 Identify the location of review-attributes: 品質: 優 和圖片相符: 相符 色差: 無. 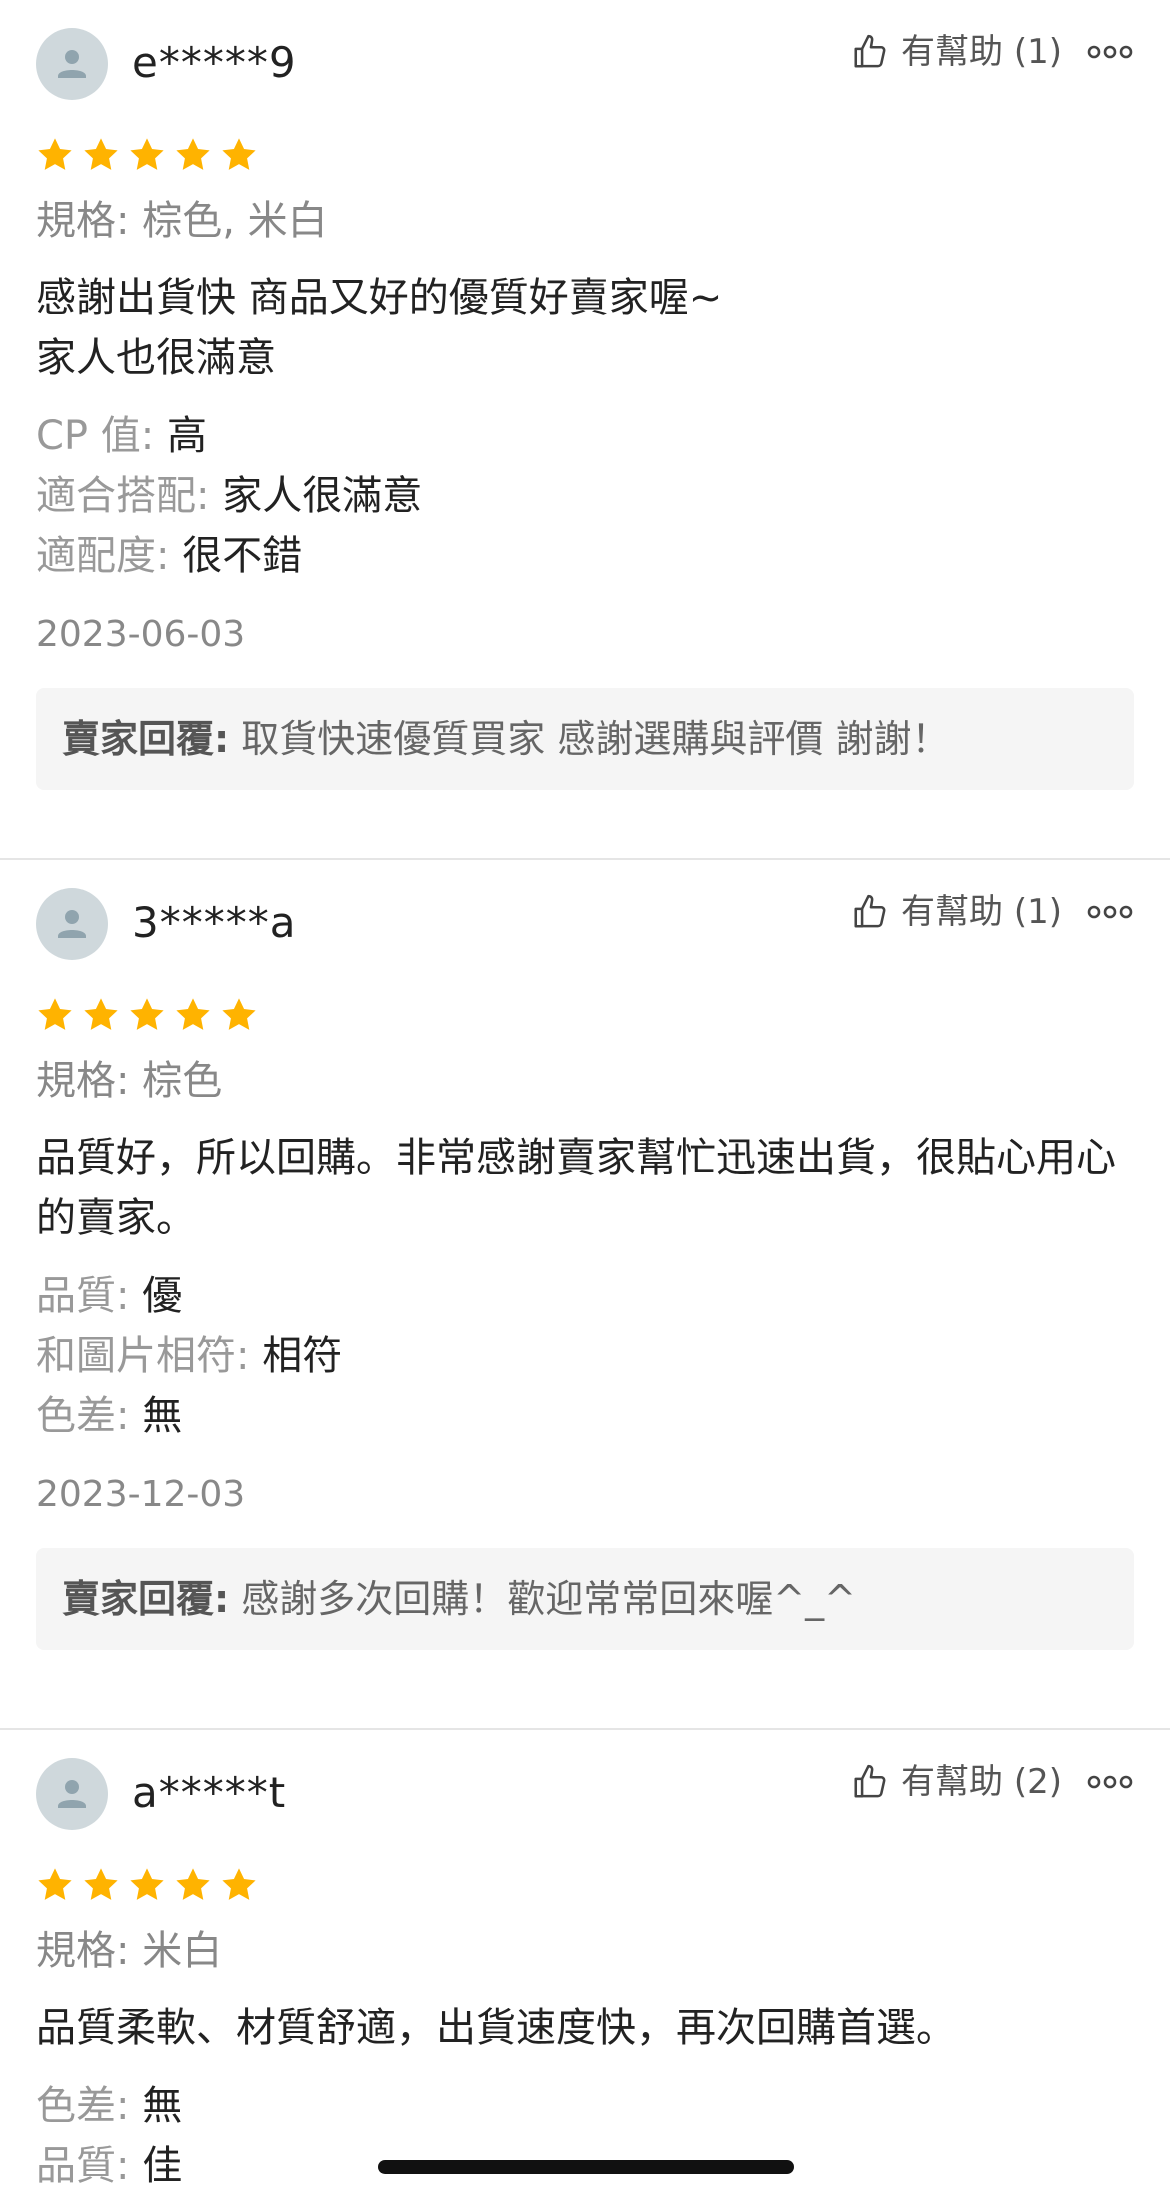
(585, 1356).